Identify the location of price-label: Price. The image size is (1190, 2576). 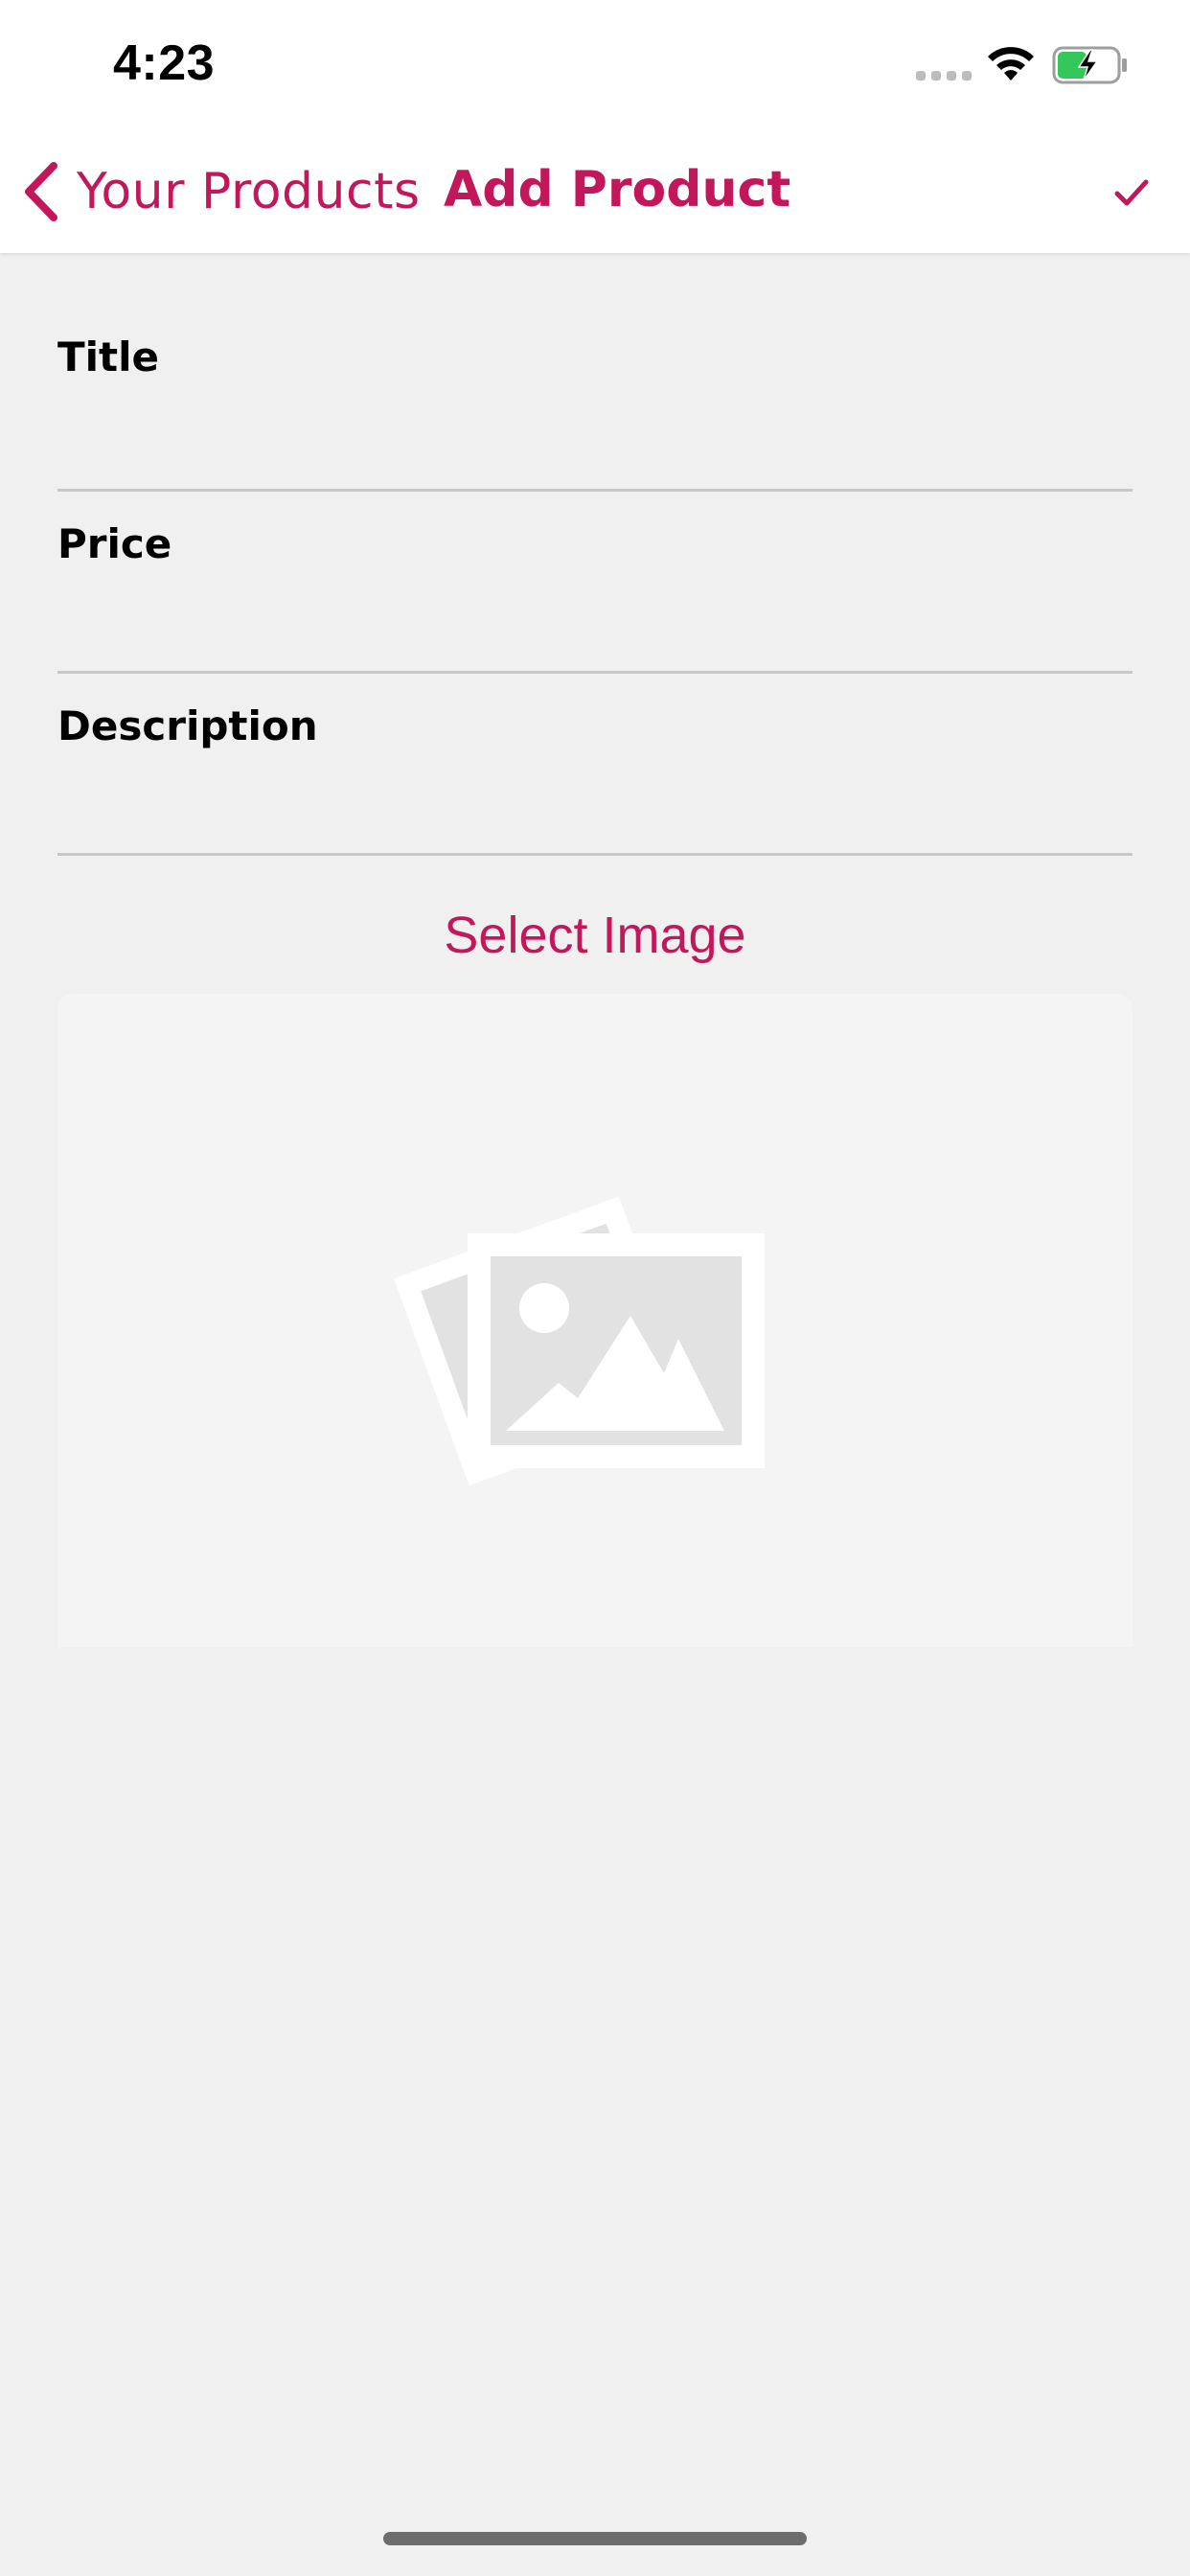
(115, 543).